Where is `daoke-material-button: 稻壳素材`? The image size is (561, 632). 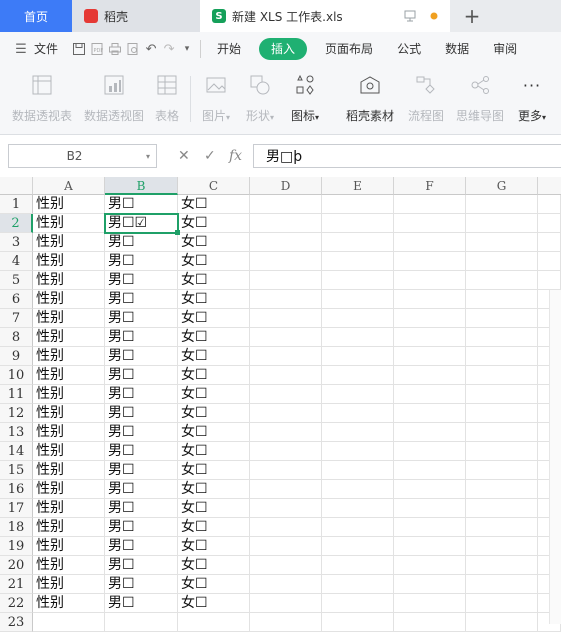
daoke-material-button: 稻壳素材 is located at coordinates (370, 100).